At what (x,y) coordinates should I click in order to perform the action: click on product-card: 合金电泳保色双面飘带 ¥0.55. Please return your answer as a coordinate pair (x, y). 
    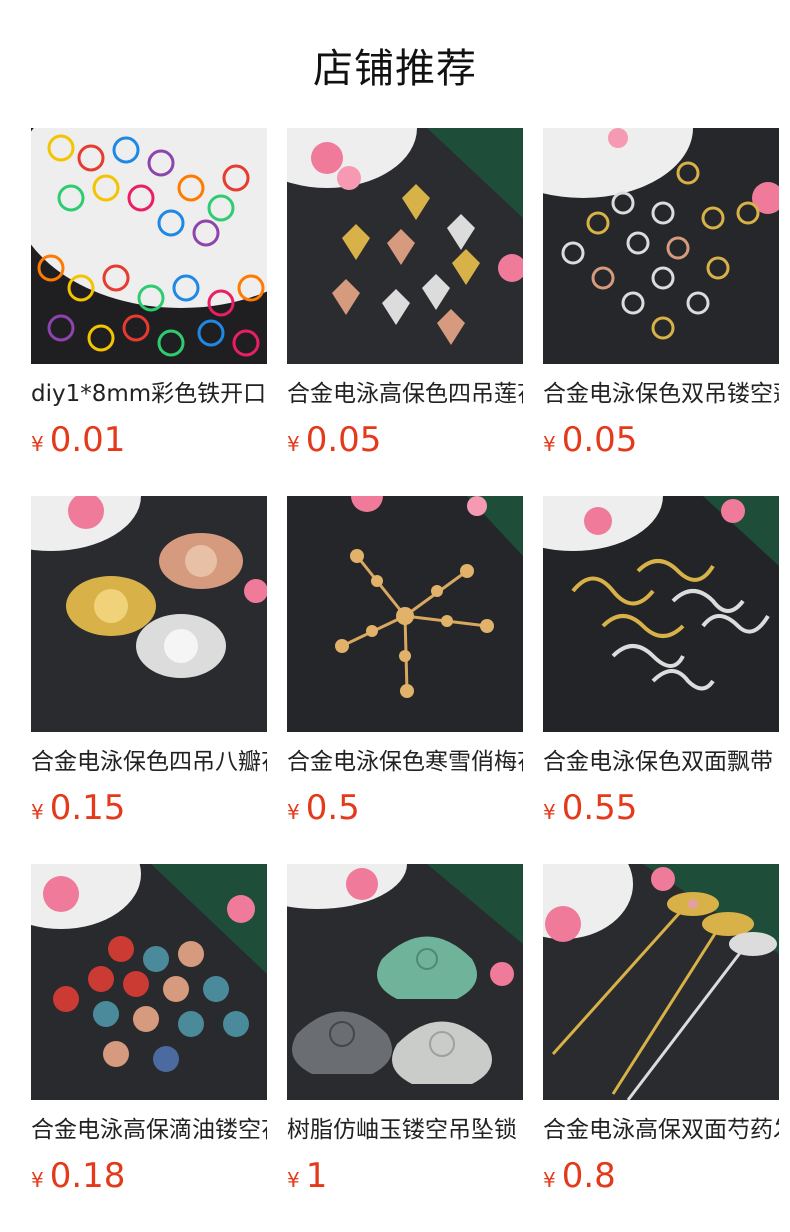
    Looking at the image, I should click on (661, 662).